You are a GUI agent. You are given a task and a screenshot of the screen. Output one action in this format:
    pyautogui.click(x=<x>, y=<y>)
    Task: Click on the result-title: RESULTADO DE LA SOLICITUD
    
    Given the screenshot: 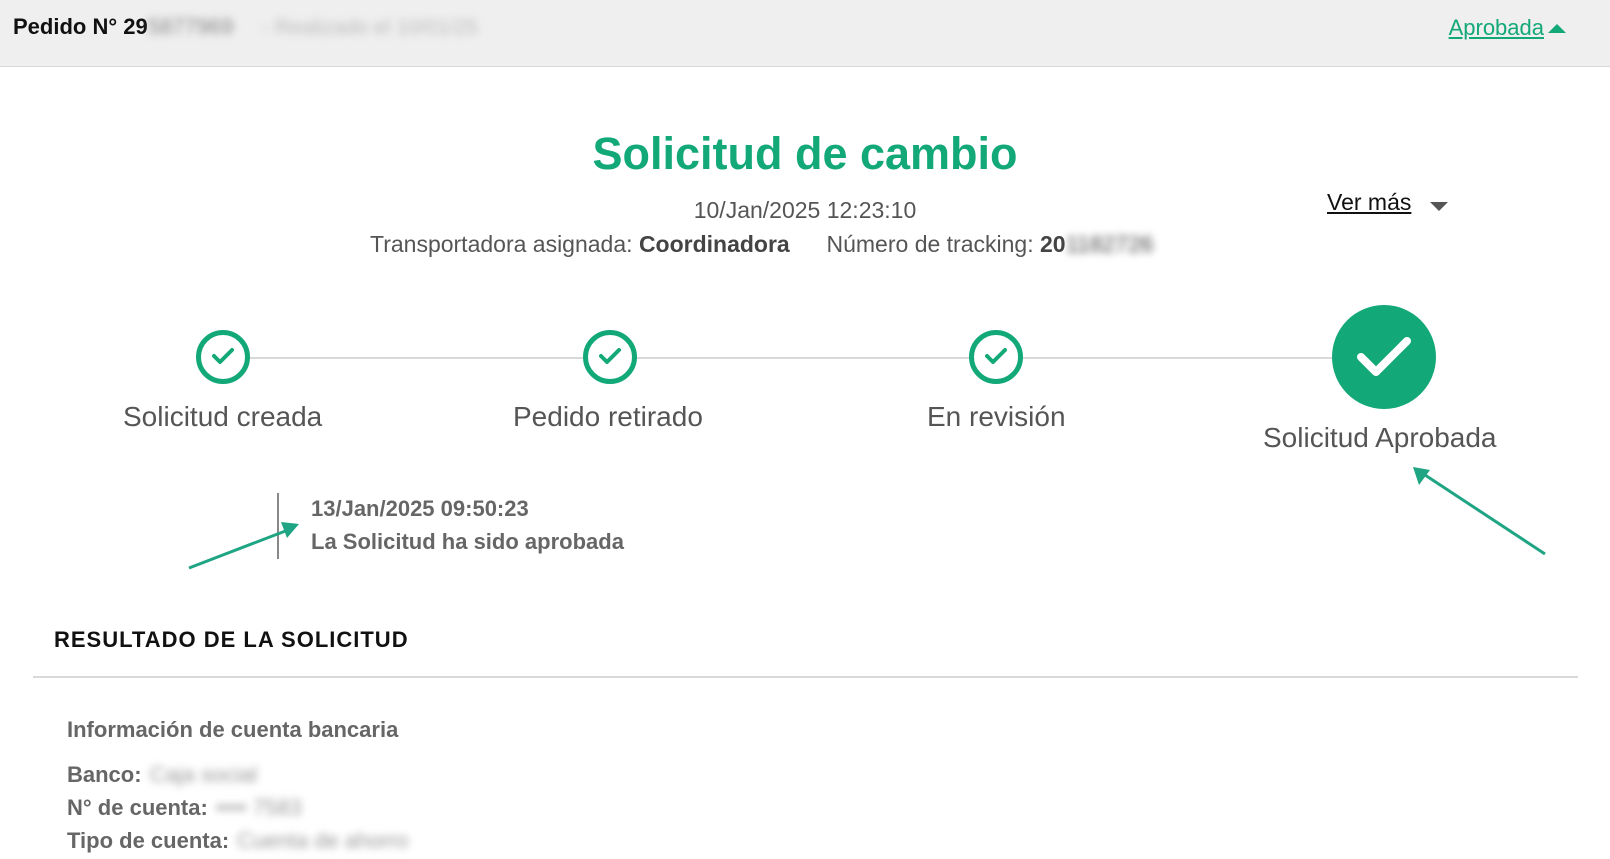 What is the action you would take?
    pyautogui.click(x=231, y=639)
    